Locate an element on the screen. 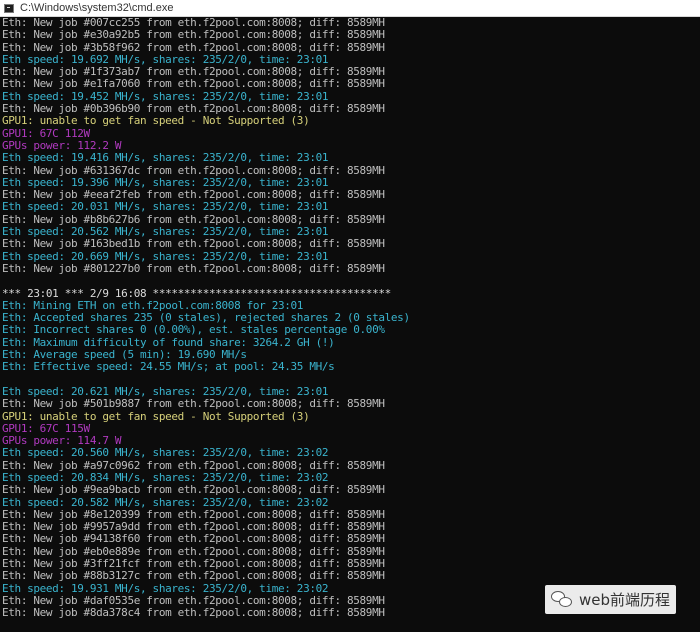  cmd-icon is located at coordinates (9, 8).